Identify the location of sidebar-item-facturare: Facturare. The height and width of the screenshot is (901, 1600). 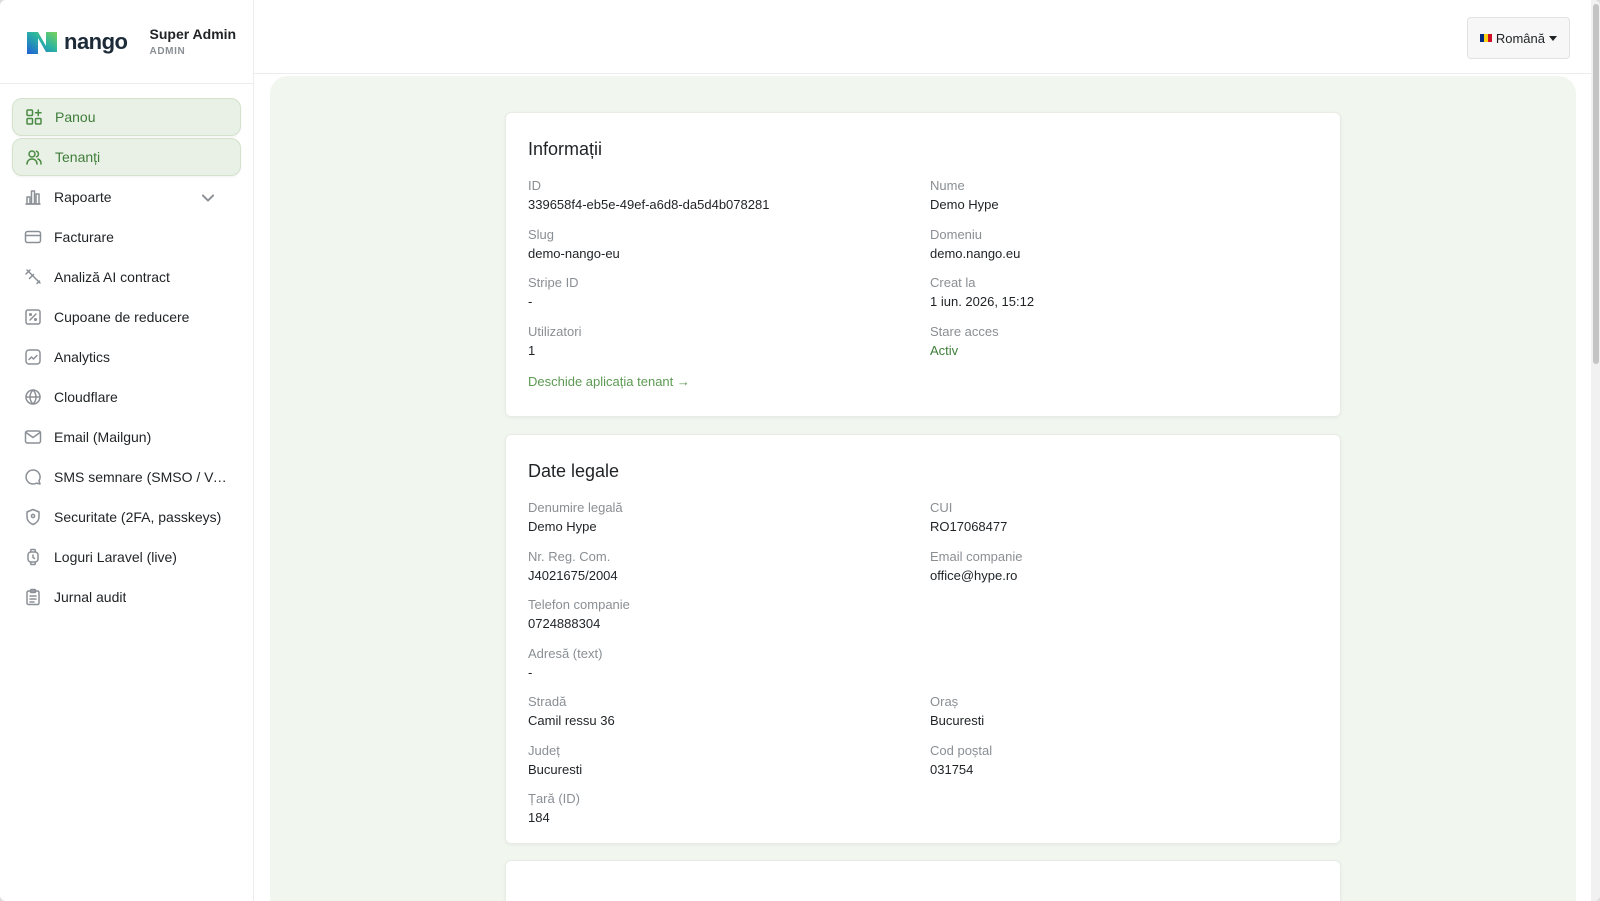
(126, 237).